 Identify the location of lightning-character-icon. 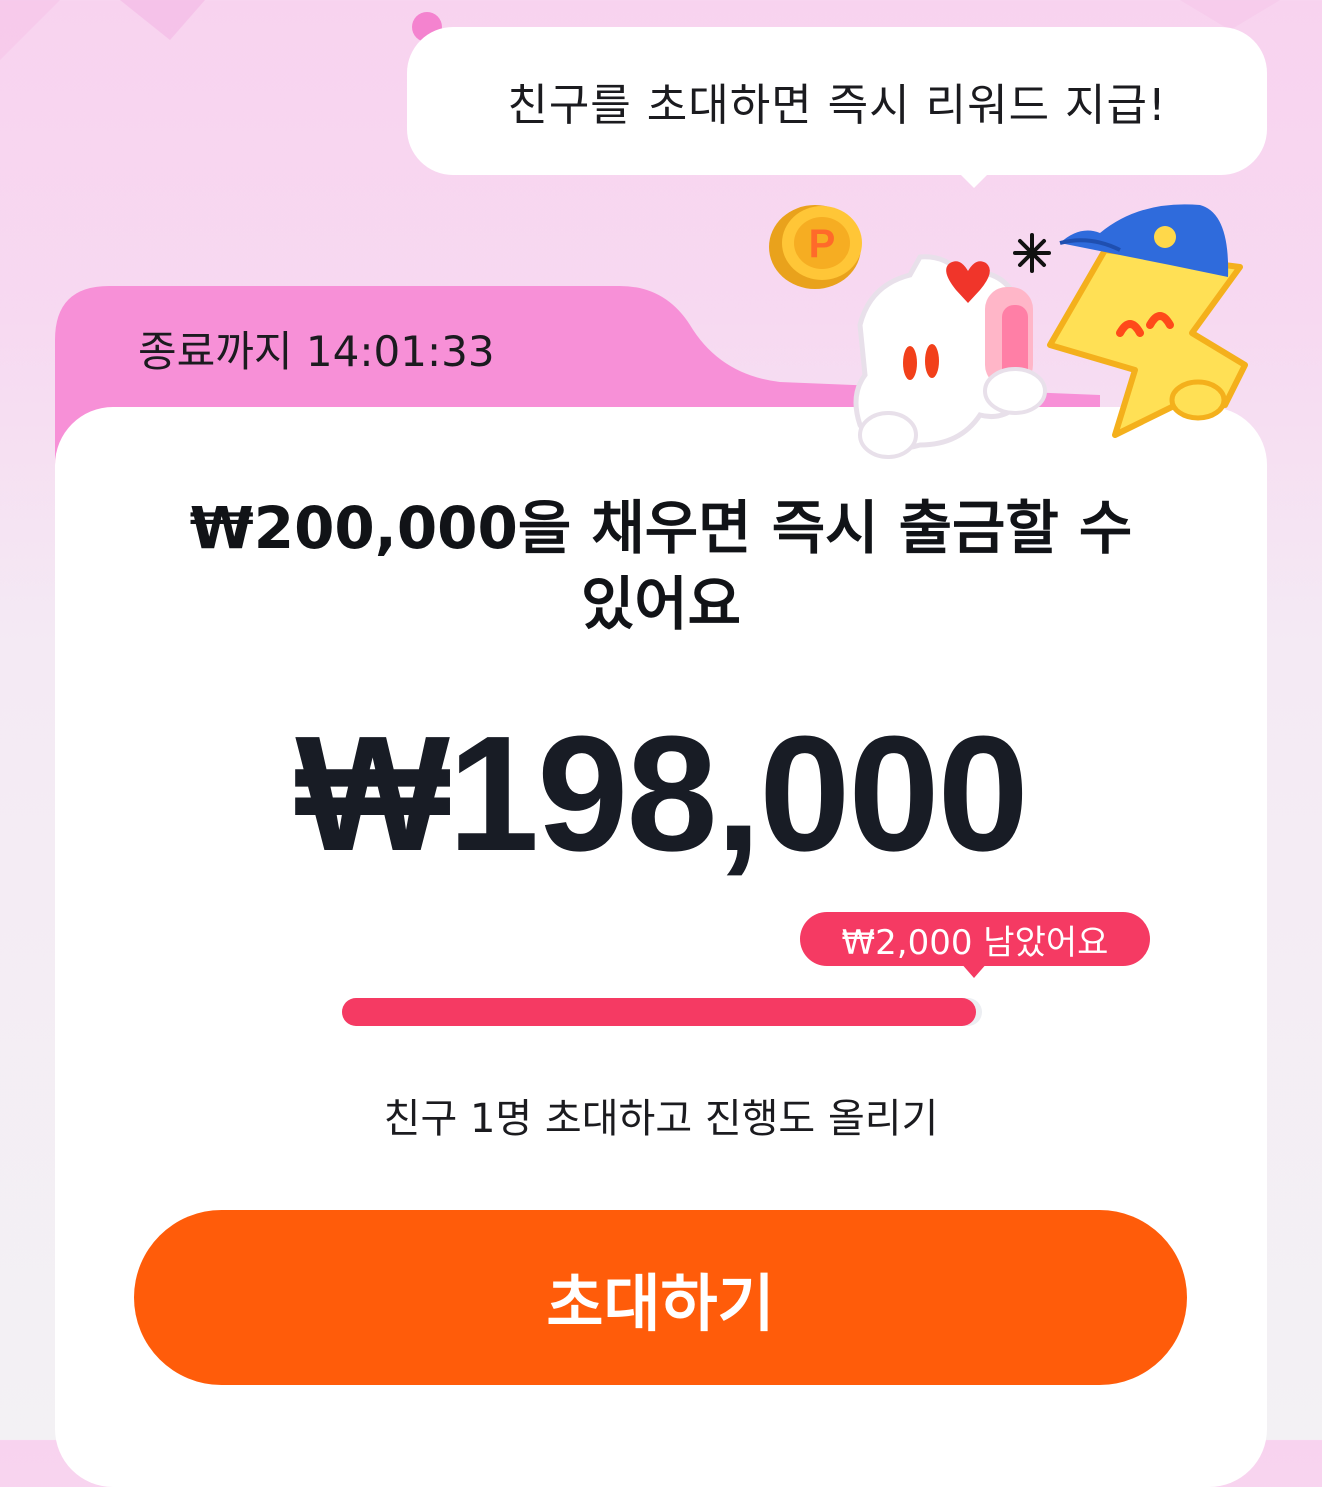
(1147, 342).